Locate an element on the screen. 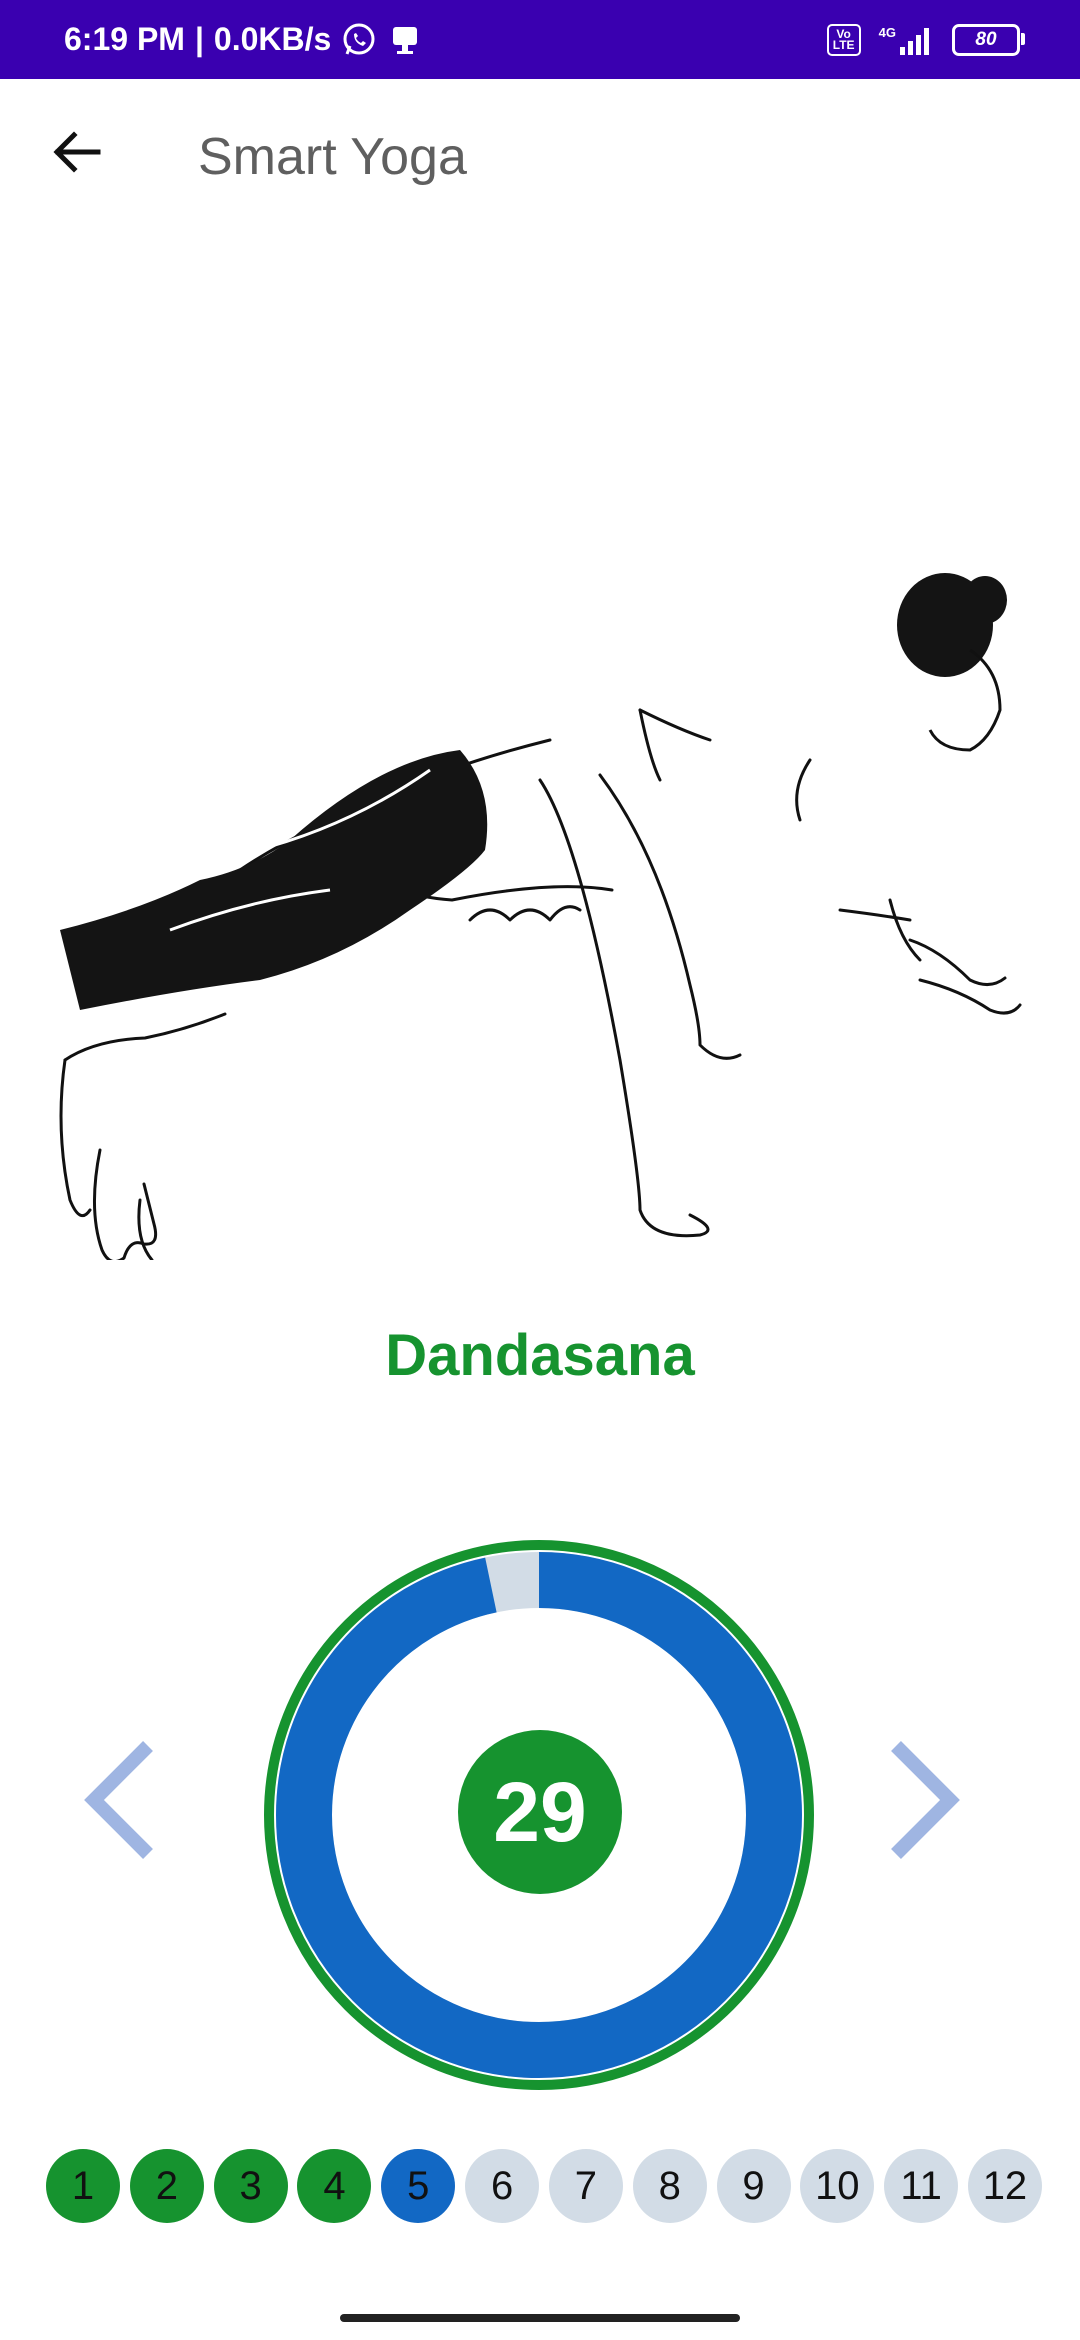  status-bar-right: Vo LTE 4G 80 is located at coordinates (925, 39).